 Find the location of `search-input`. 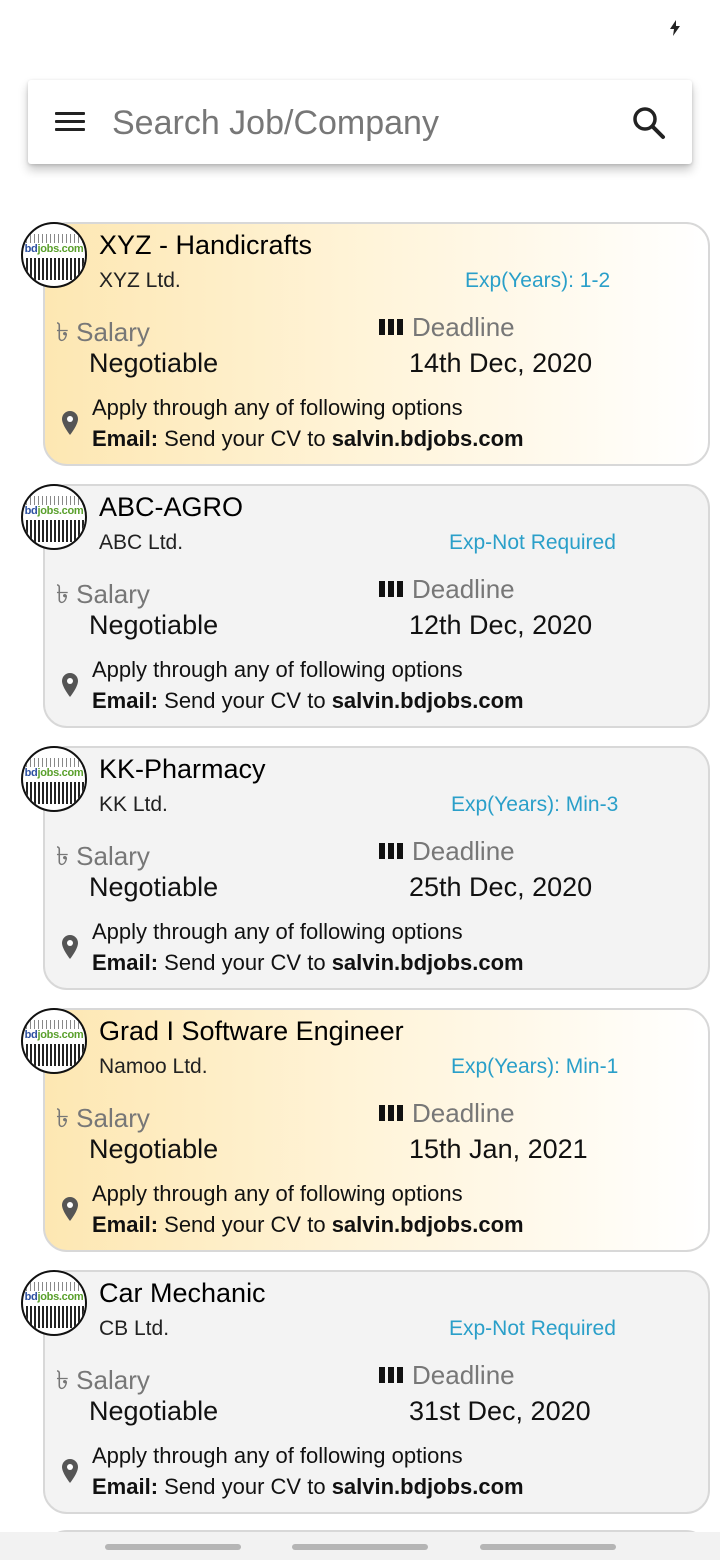

search-input is located at coordinates (352, 123).